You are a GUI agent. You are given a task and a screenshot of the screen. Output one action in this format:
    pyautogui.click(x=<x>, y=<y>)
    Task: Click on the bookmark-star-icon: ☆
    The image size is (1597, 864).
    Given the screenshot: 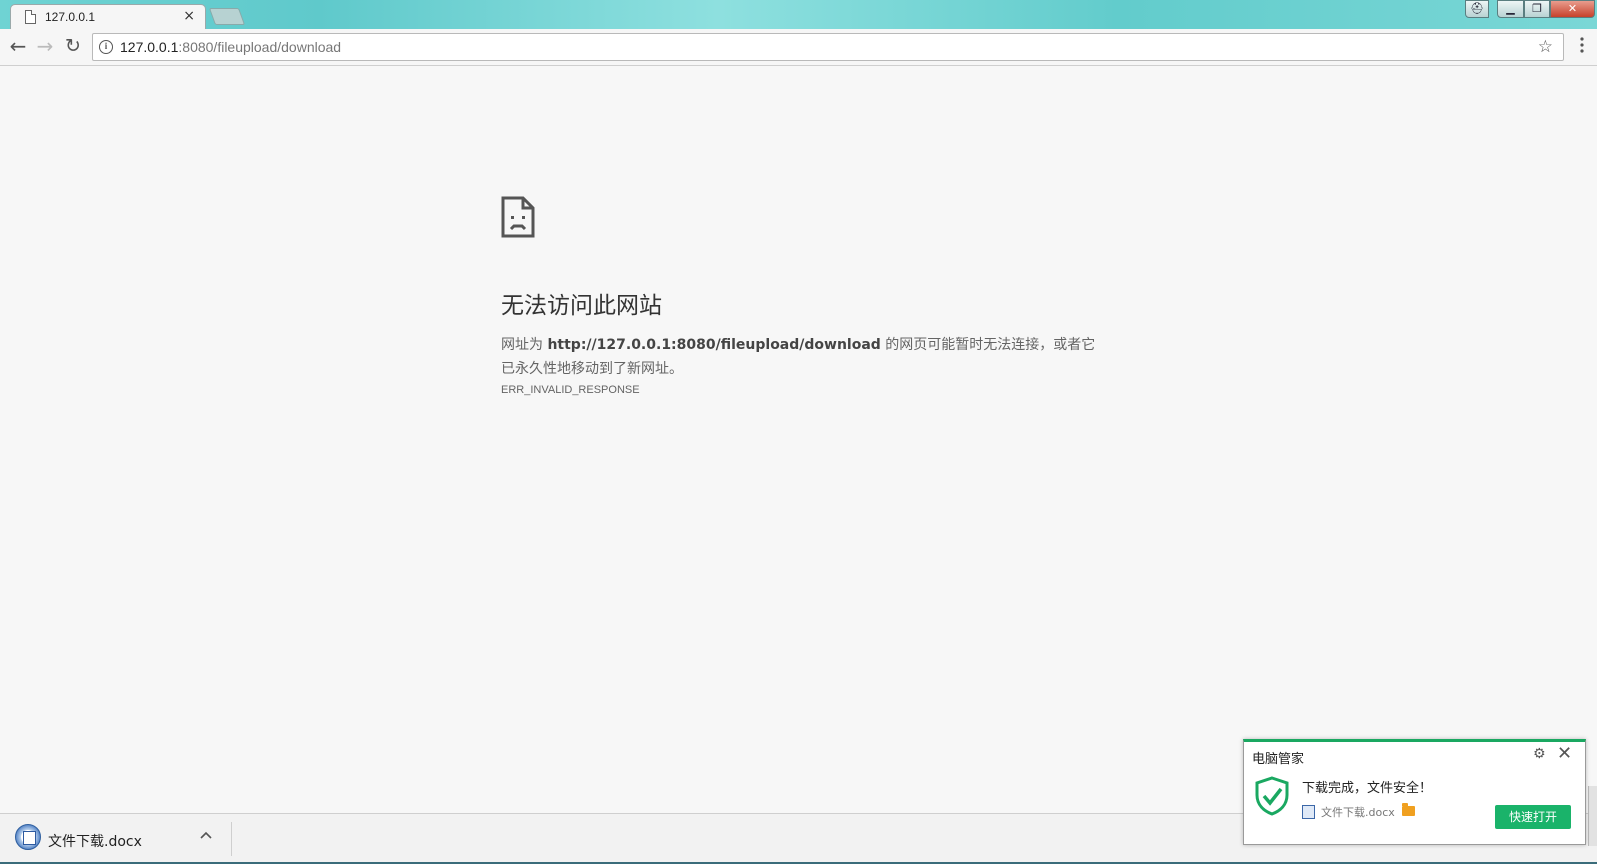 What is the action you would take?
    pyautogui.click(x=1545, y=47)
    